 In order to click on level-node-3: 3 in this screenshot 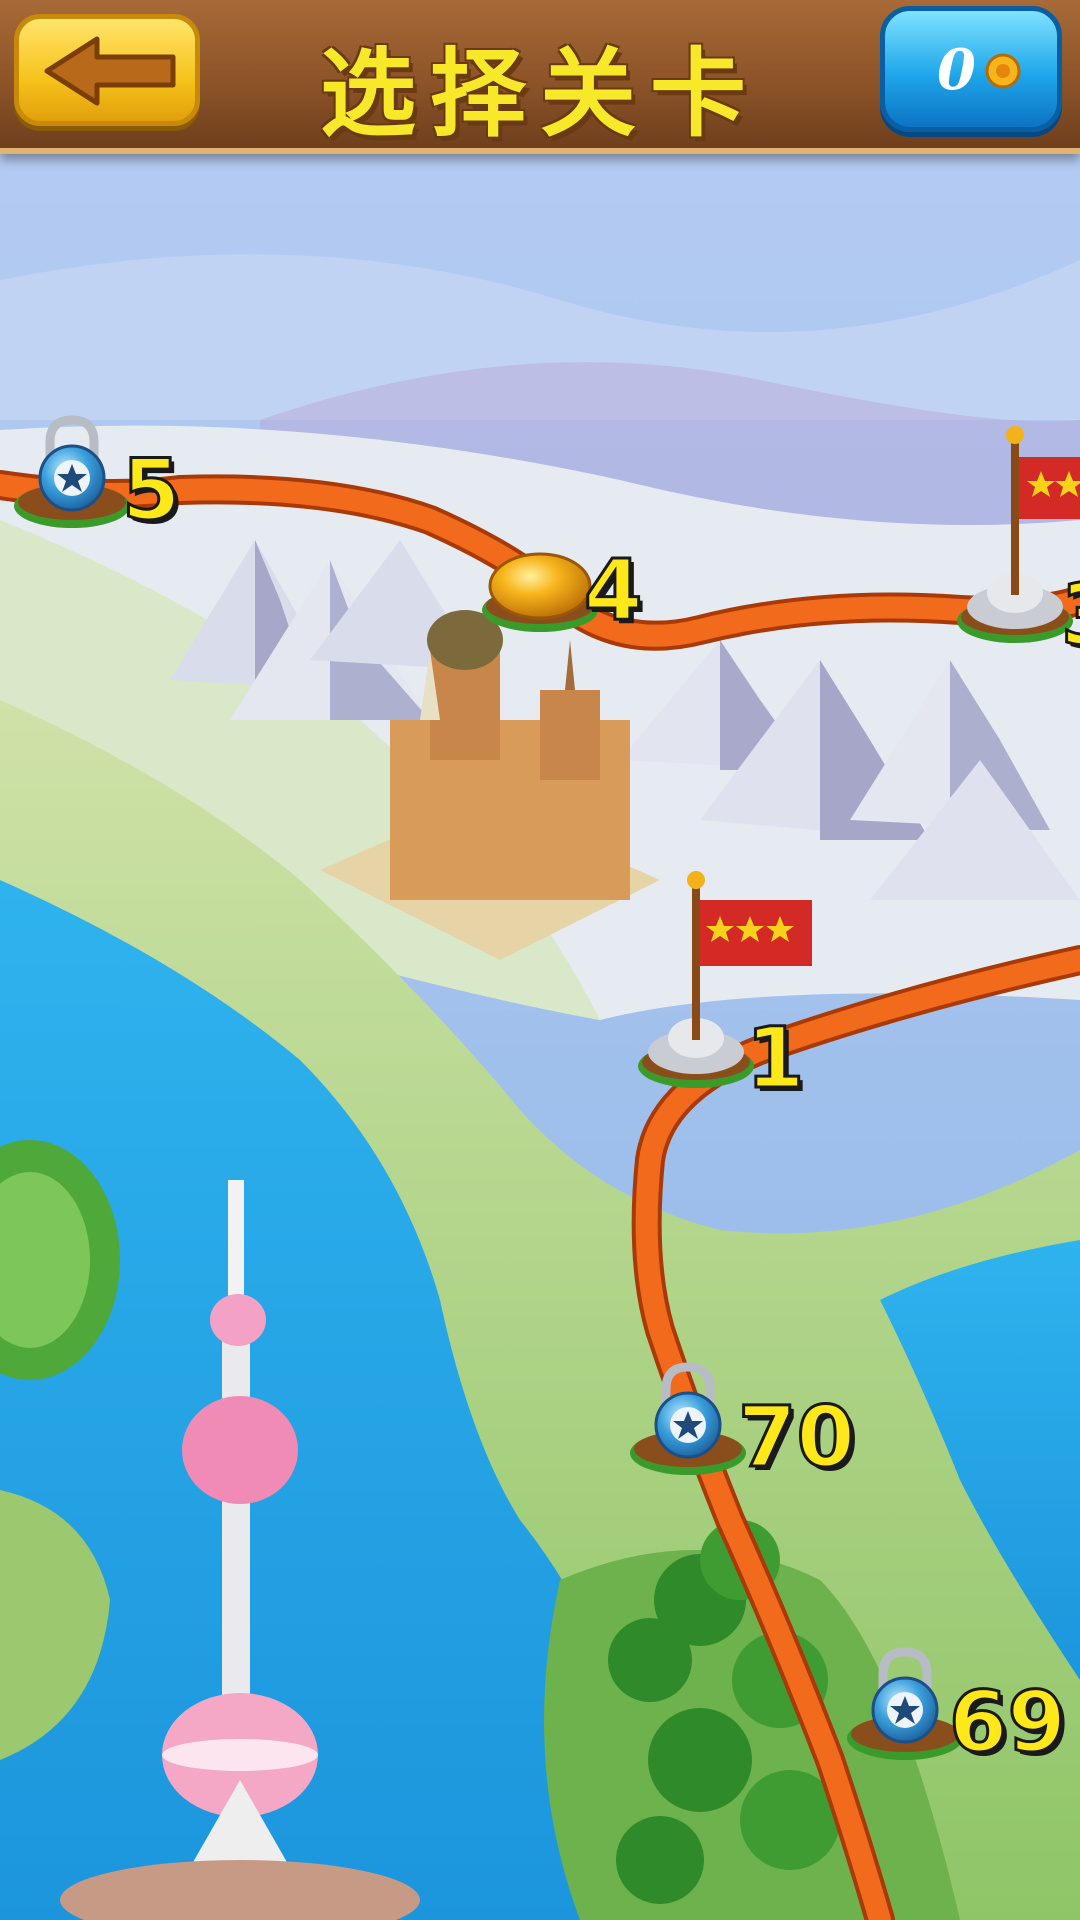, I will do `click(1017, 540)`.